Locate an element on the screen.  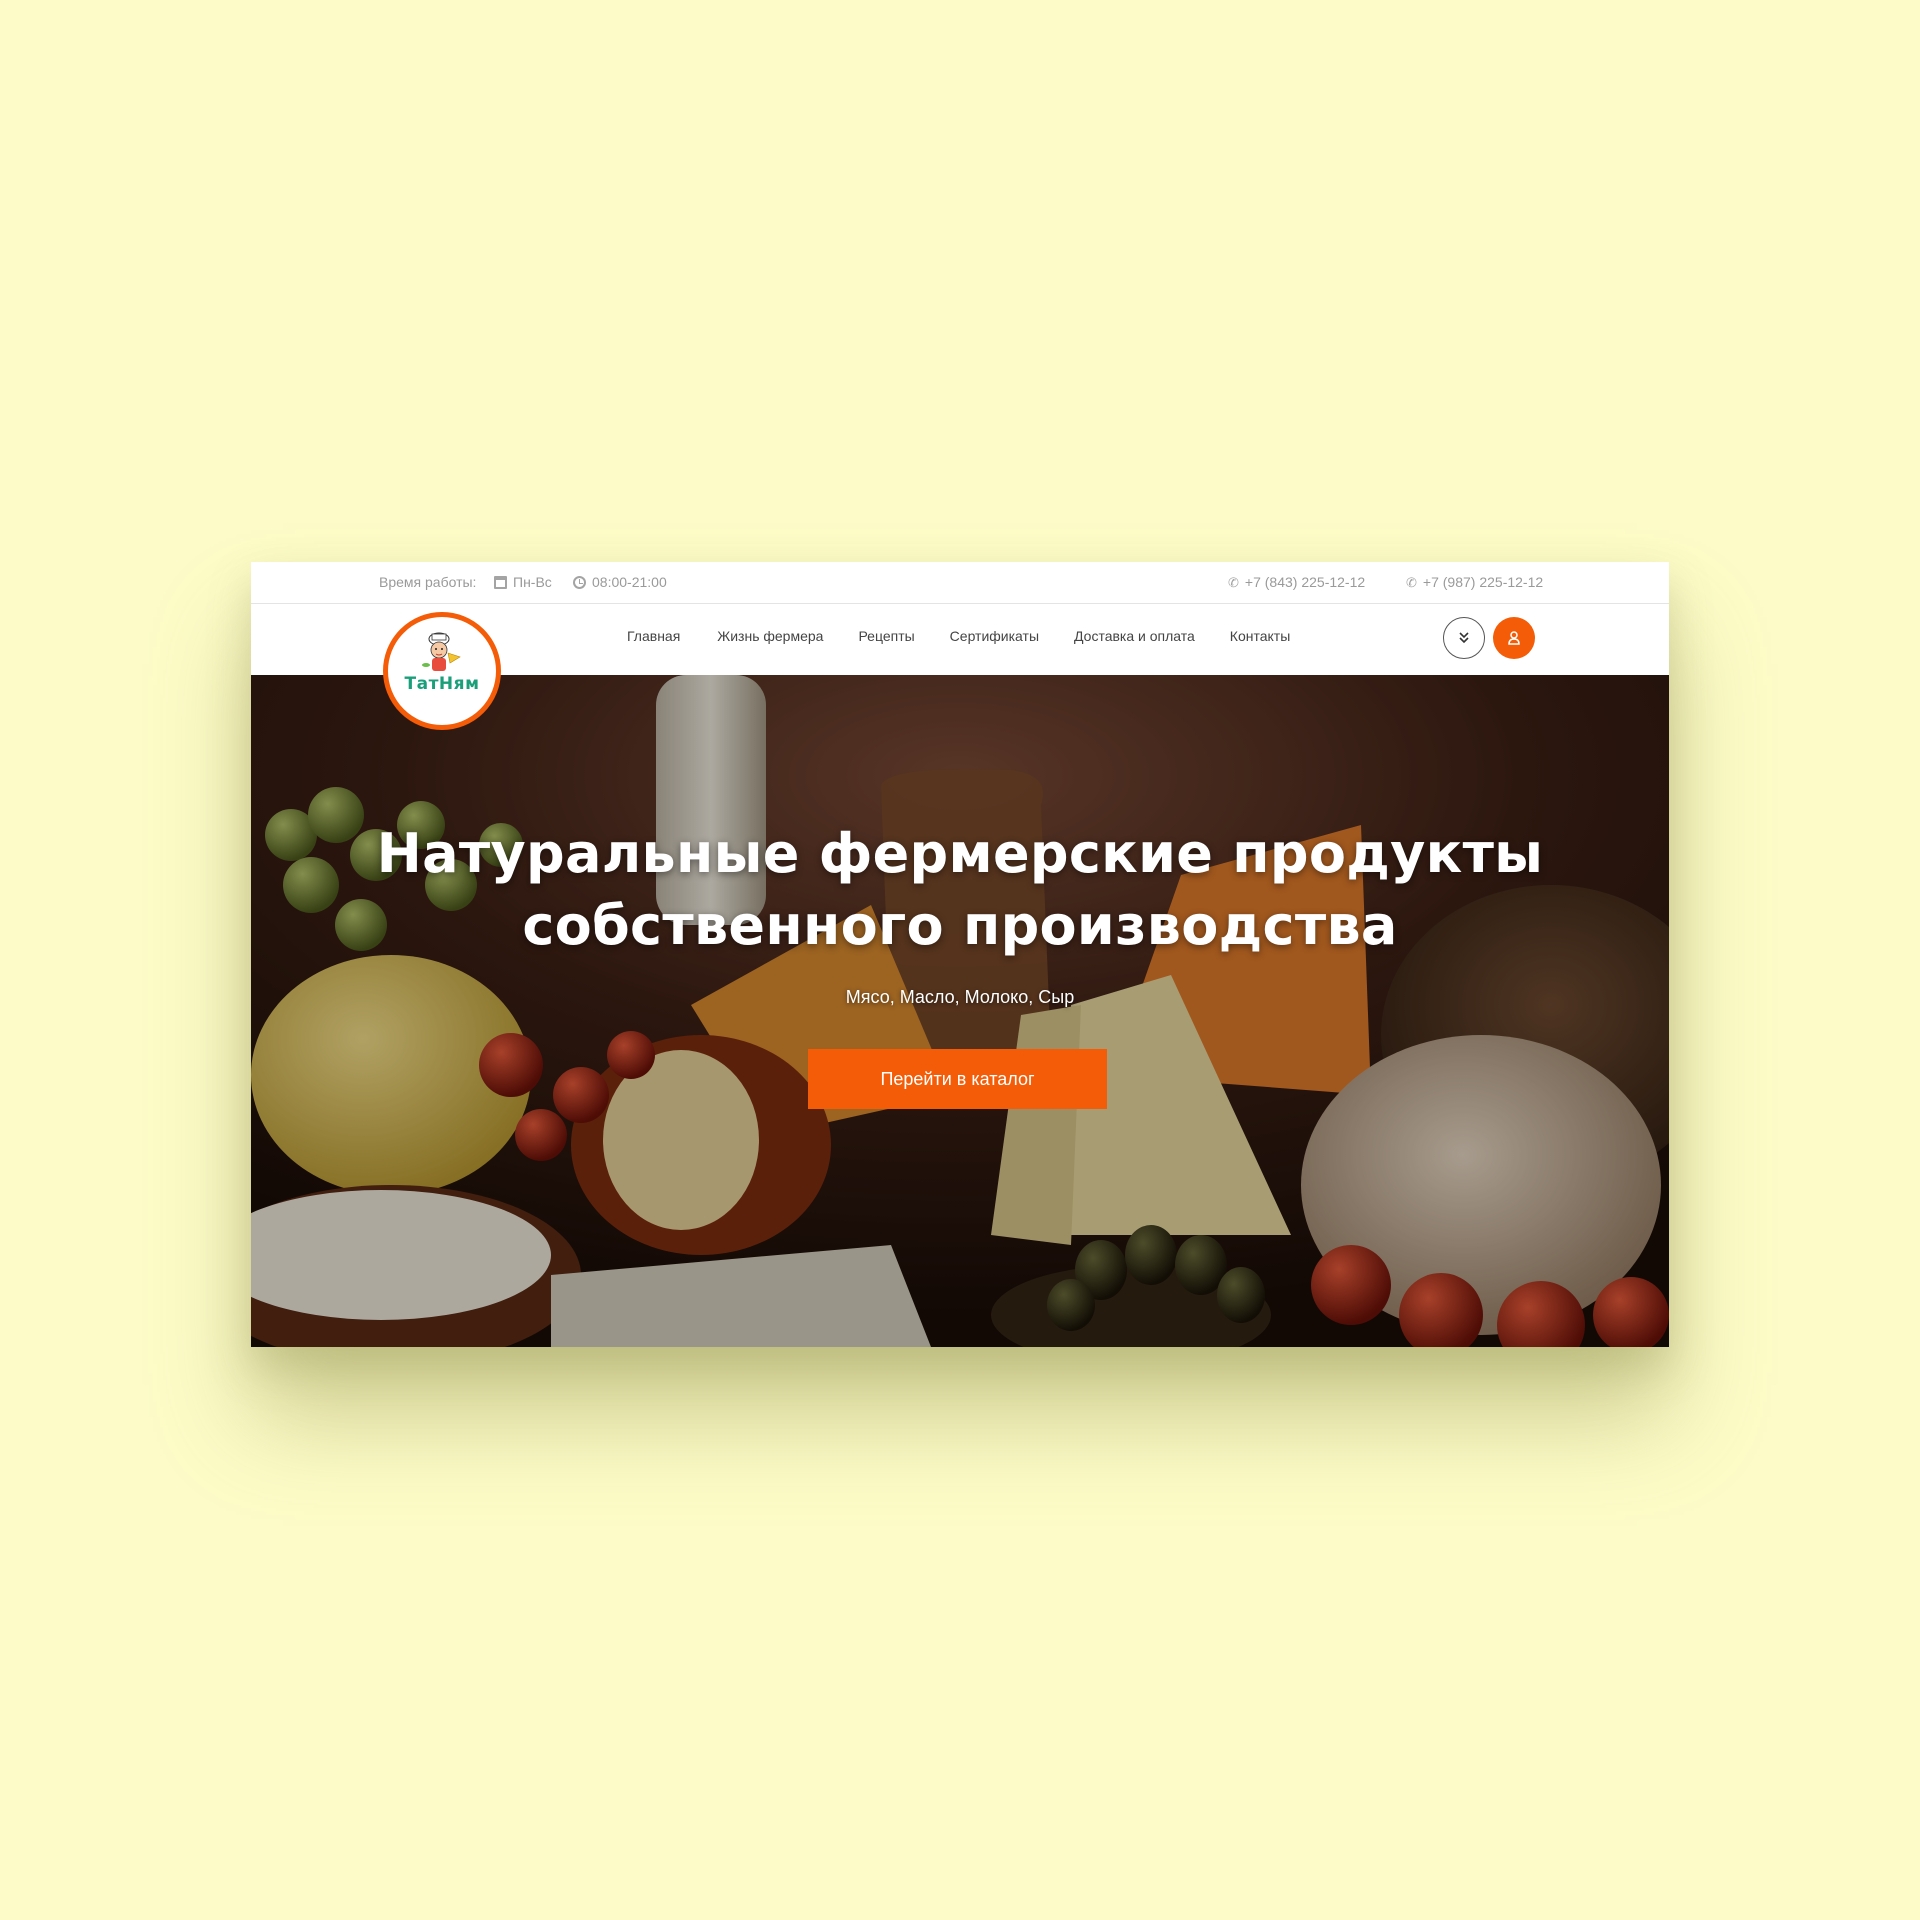
site-logo: ТатНям is located at coordinates (442, 671).